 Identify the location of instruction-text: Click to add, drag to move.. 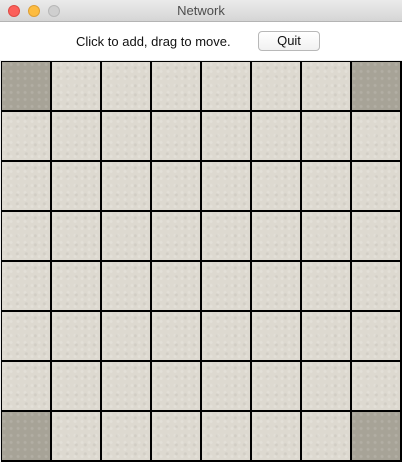
(153, 41).